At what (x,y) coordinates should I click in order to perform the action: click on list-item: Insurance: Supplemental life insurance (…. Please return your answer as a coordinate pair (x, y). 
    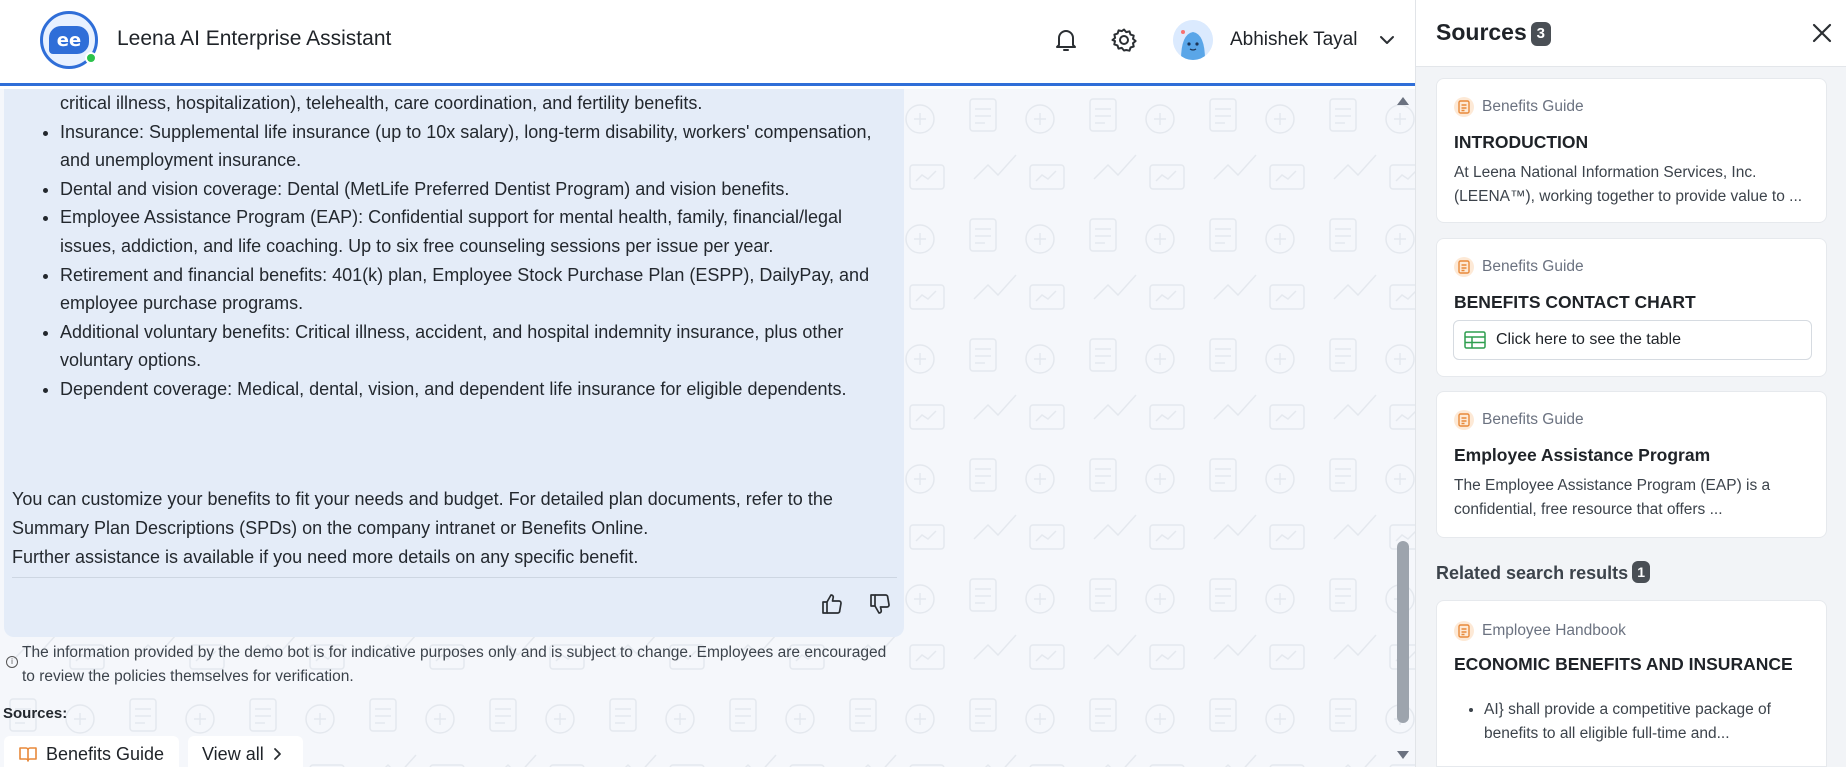
    Looking at the image, I should click on (475, 146).